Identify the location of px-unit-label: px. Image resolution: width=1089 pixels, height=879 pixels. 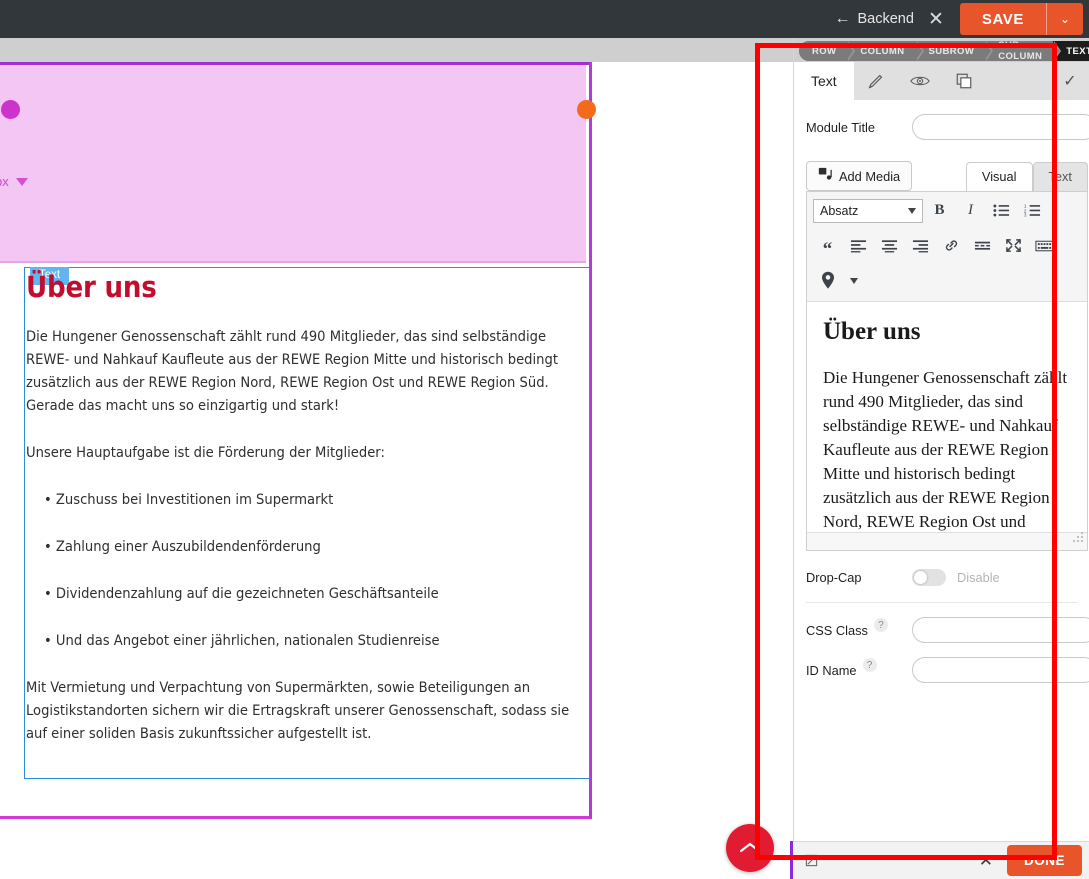
(4, 181).